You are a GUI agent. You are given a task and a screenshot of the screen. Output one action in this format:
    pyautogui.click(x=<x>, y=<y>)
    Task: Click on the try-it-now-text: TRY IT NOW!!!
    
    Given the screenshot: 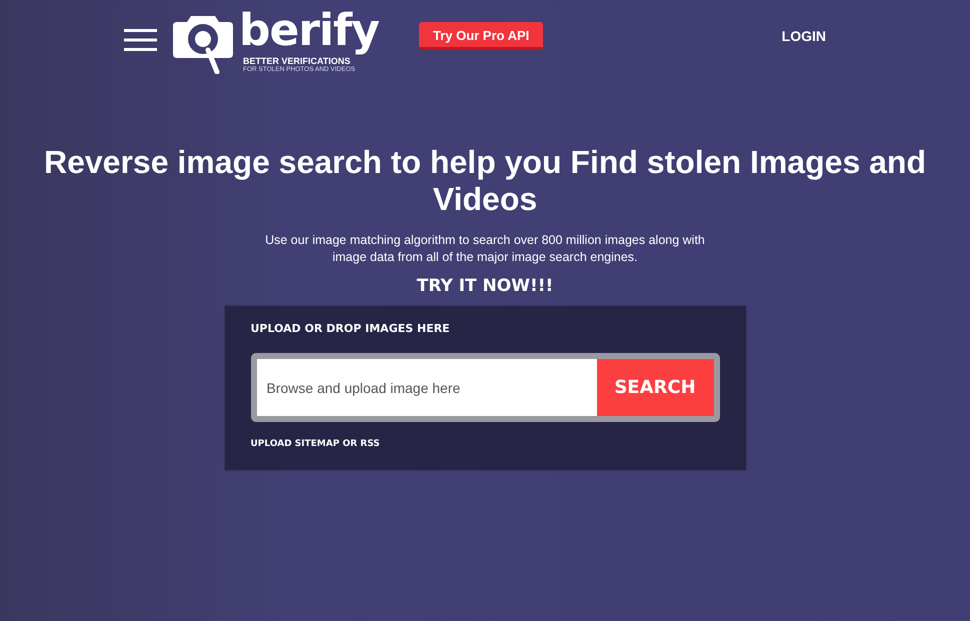 What is the action you would take?
    pyautogui.click(x=485, y=286)
    